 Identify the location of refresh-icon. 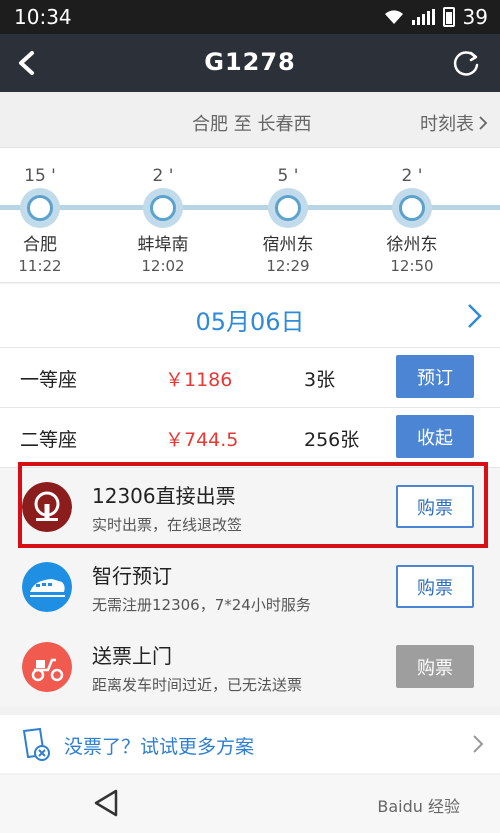
(466, 63).